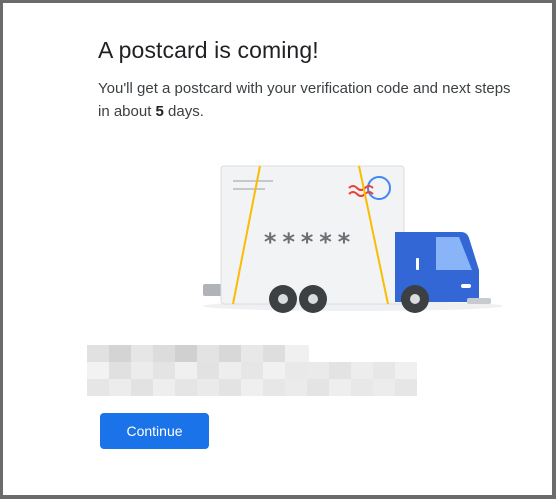  I want to click on description-text-end: days., so click(183, 111).